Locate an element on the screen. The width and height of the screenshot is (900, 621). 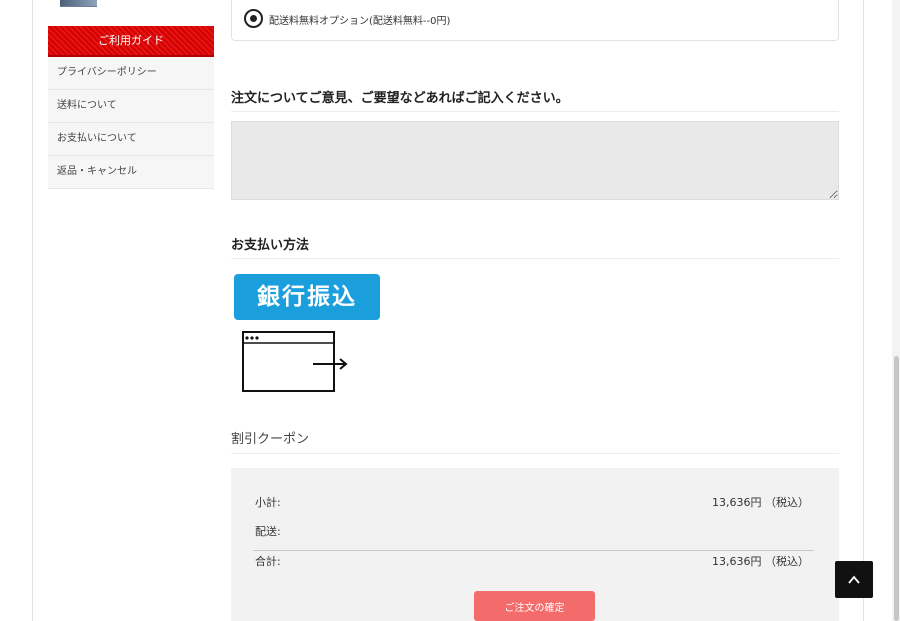
chevron-up-icon is located at coordinates (854, 579).